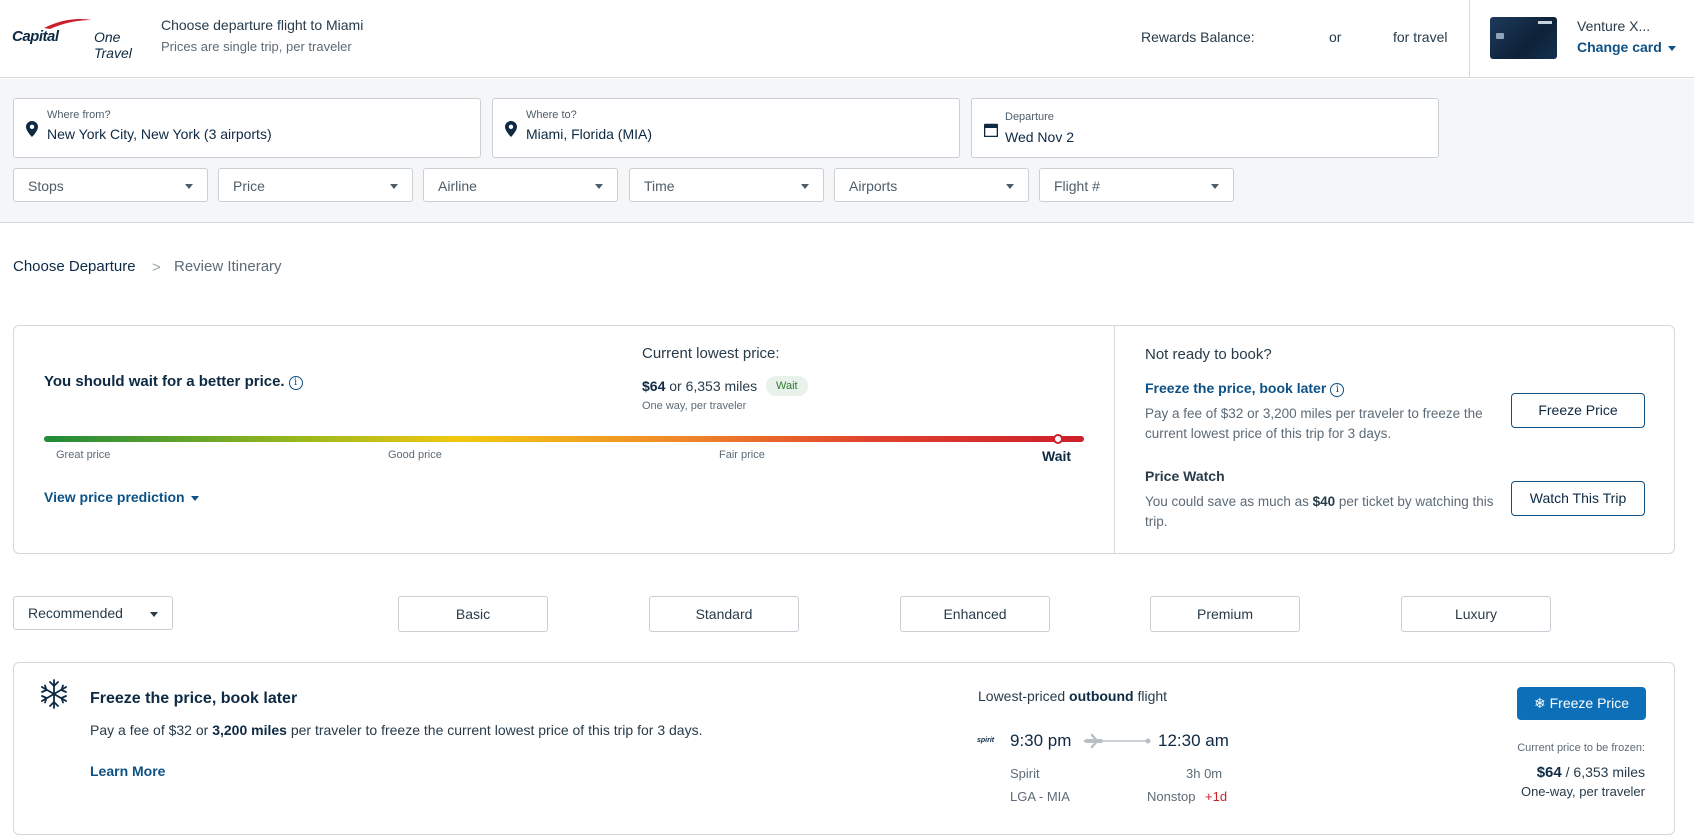 The width and height of the screenshot is (1694, 840). Describe the element at coordinates (79, 115) in the screenshot. I see `origin-label: Where from?` at that location.